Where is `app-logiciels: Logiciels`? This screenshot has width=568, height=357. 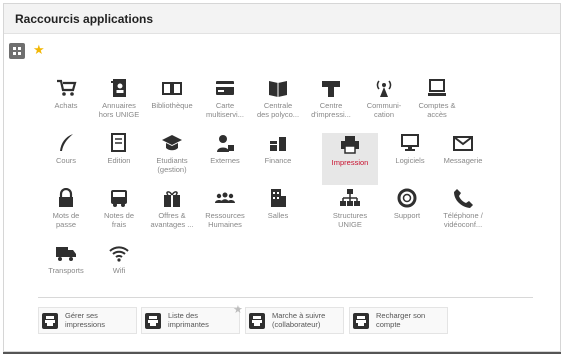
app-logiciels: Logiciels is located at coordinates (410, 159).